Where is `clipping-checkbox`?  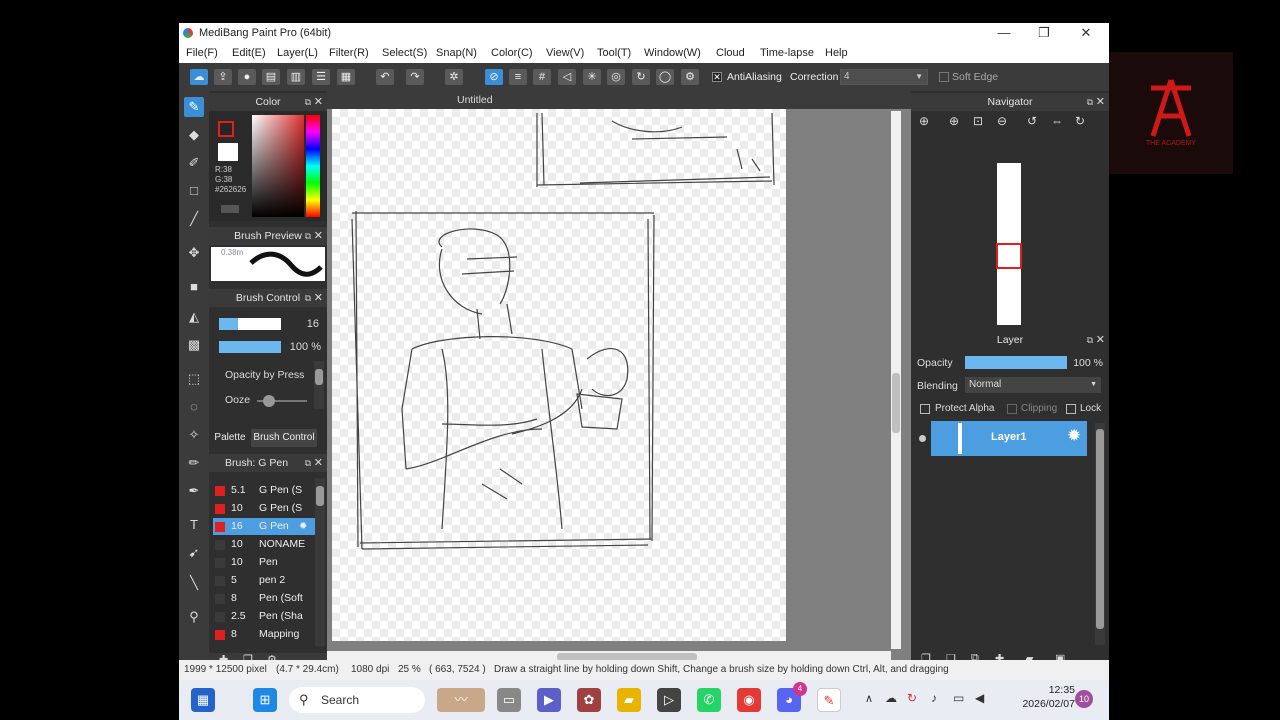 clipping-checkbox is located at coordinates (1012, 409).